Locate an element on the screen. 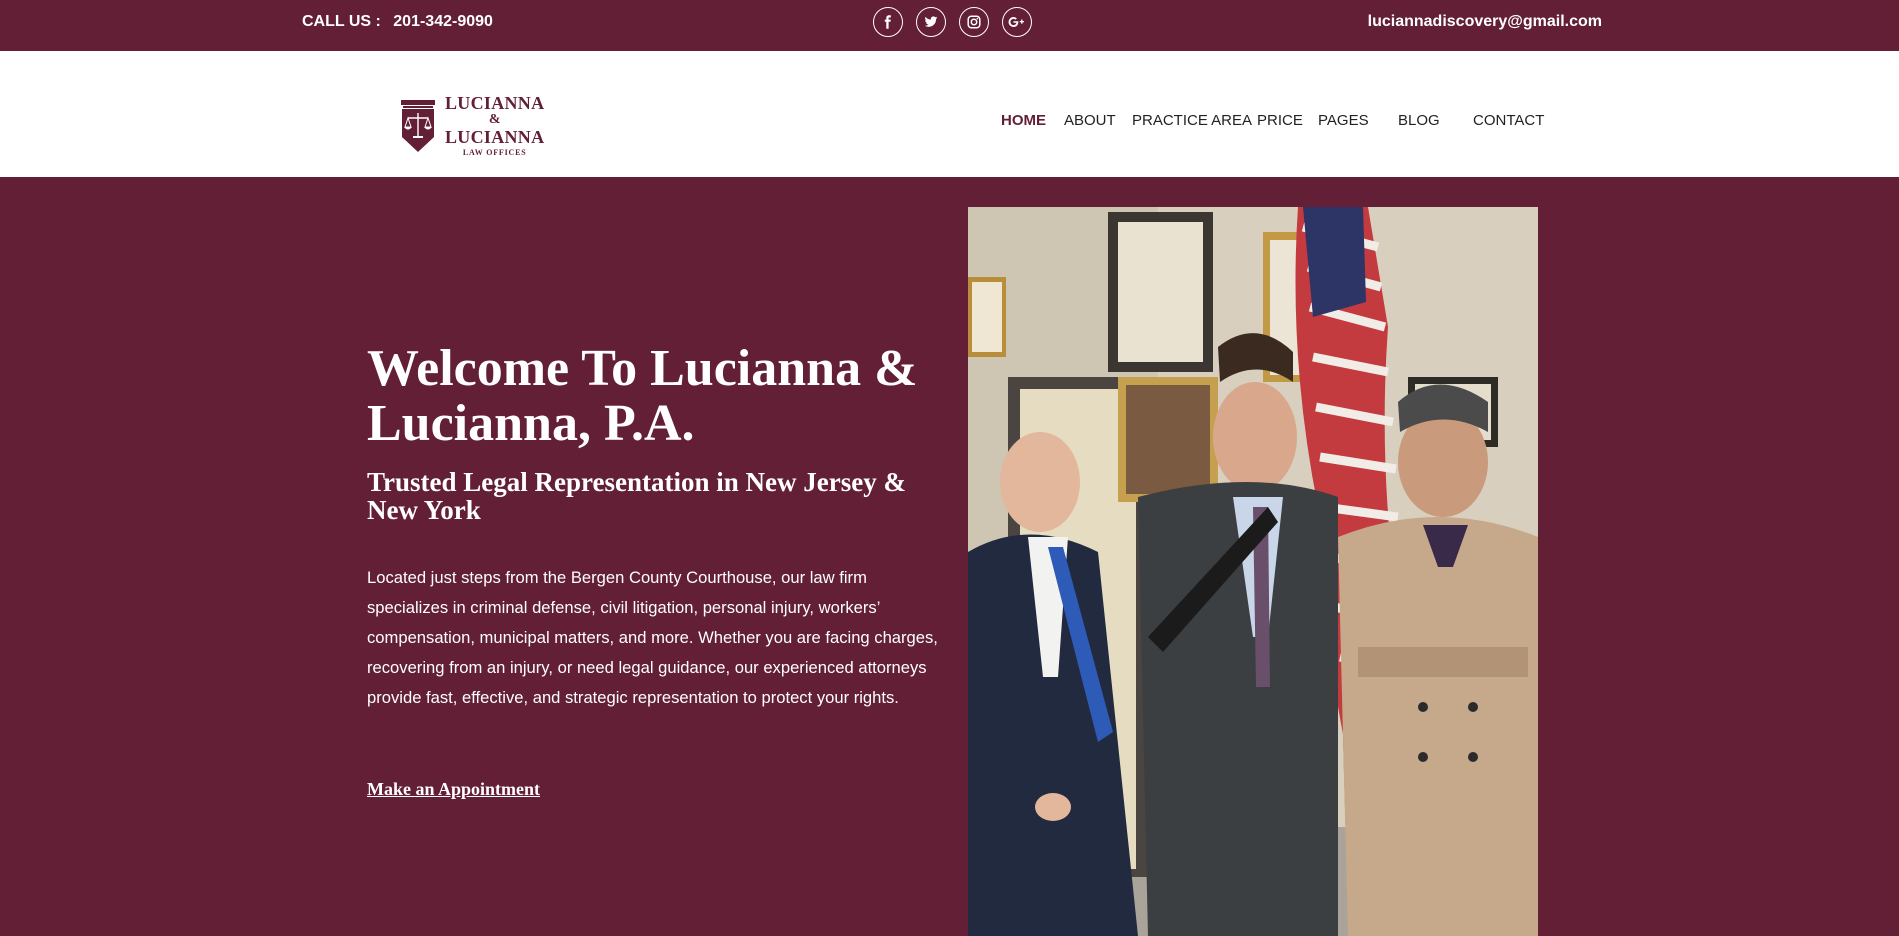 This screenshot has width=1899, height=936. hero-title: Welcome To Lucianna & Lucianna, P.A. is located at coordinates (642, 396).